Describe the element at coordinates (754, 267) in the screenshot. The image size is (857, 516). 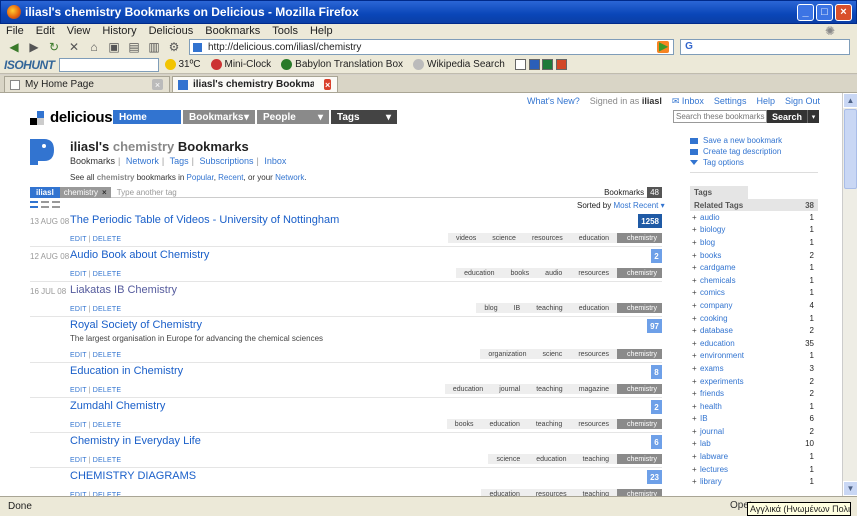
I see `related-tag-row: + cardgame 1` at that location.